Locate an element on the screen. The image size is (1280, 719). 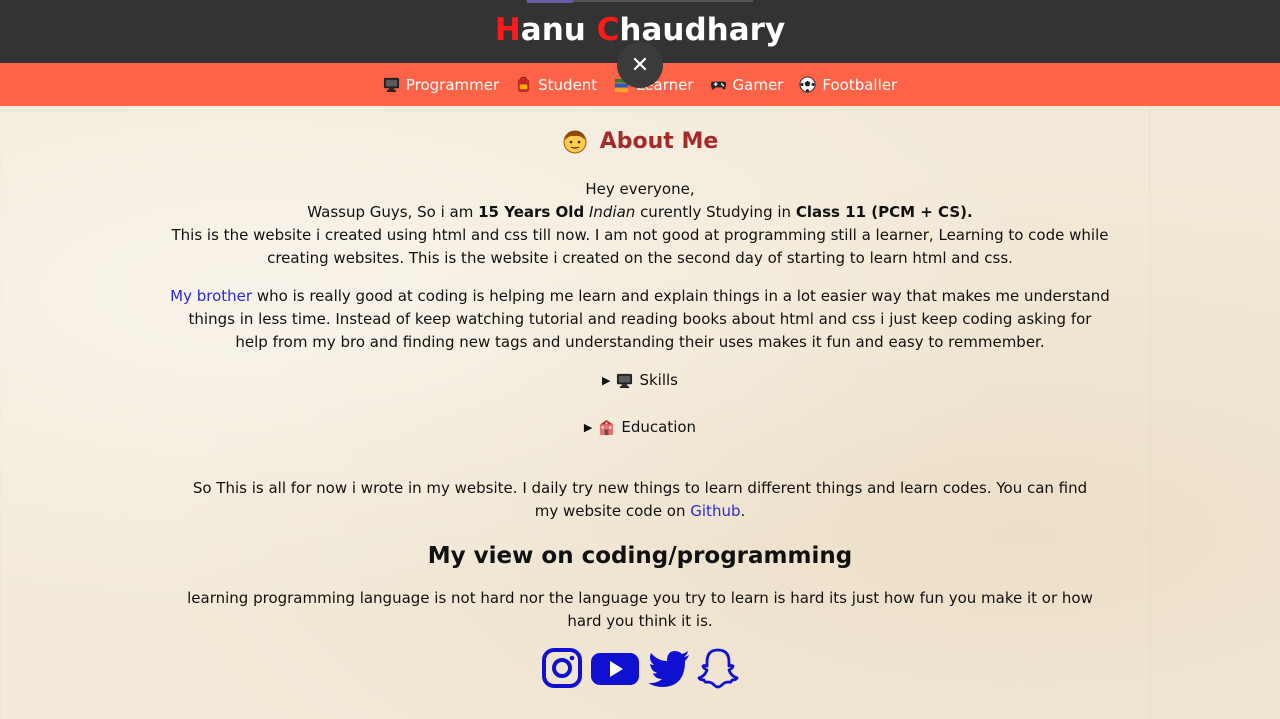
skills-label: Skills is located at coordinates (658, 380).